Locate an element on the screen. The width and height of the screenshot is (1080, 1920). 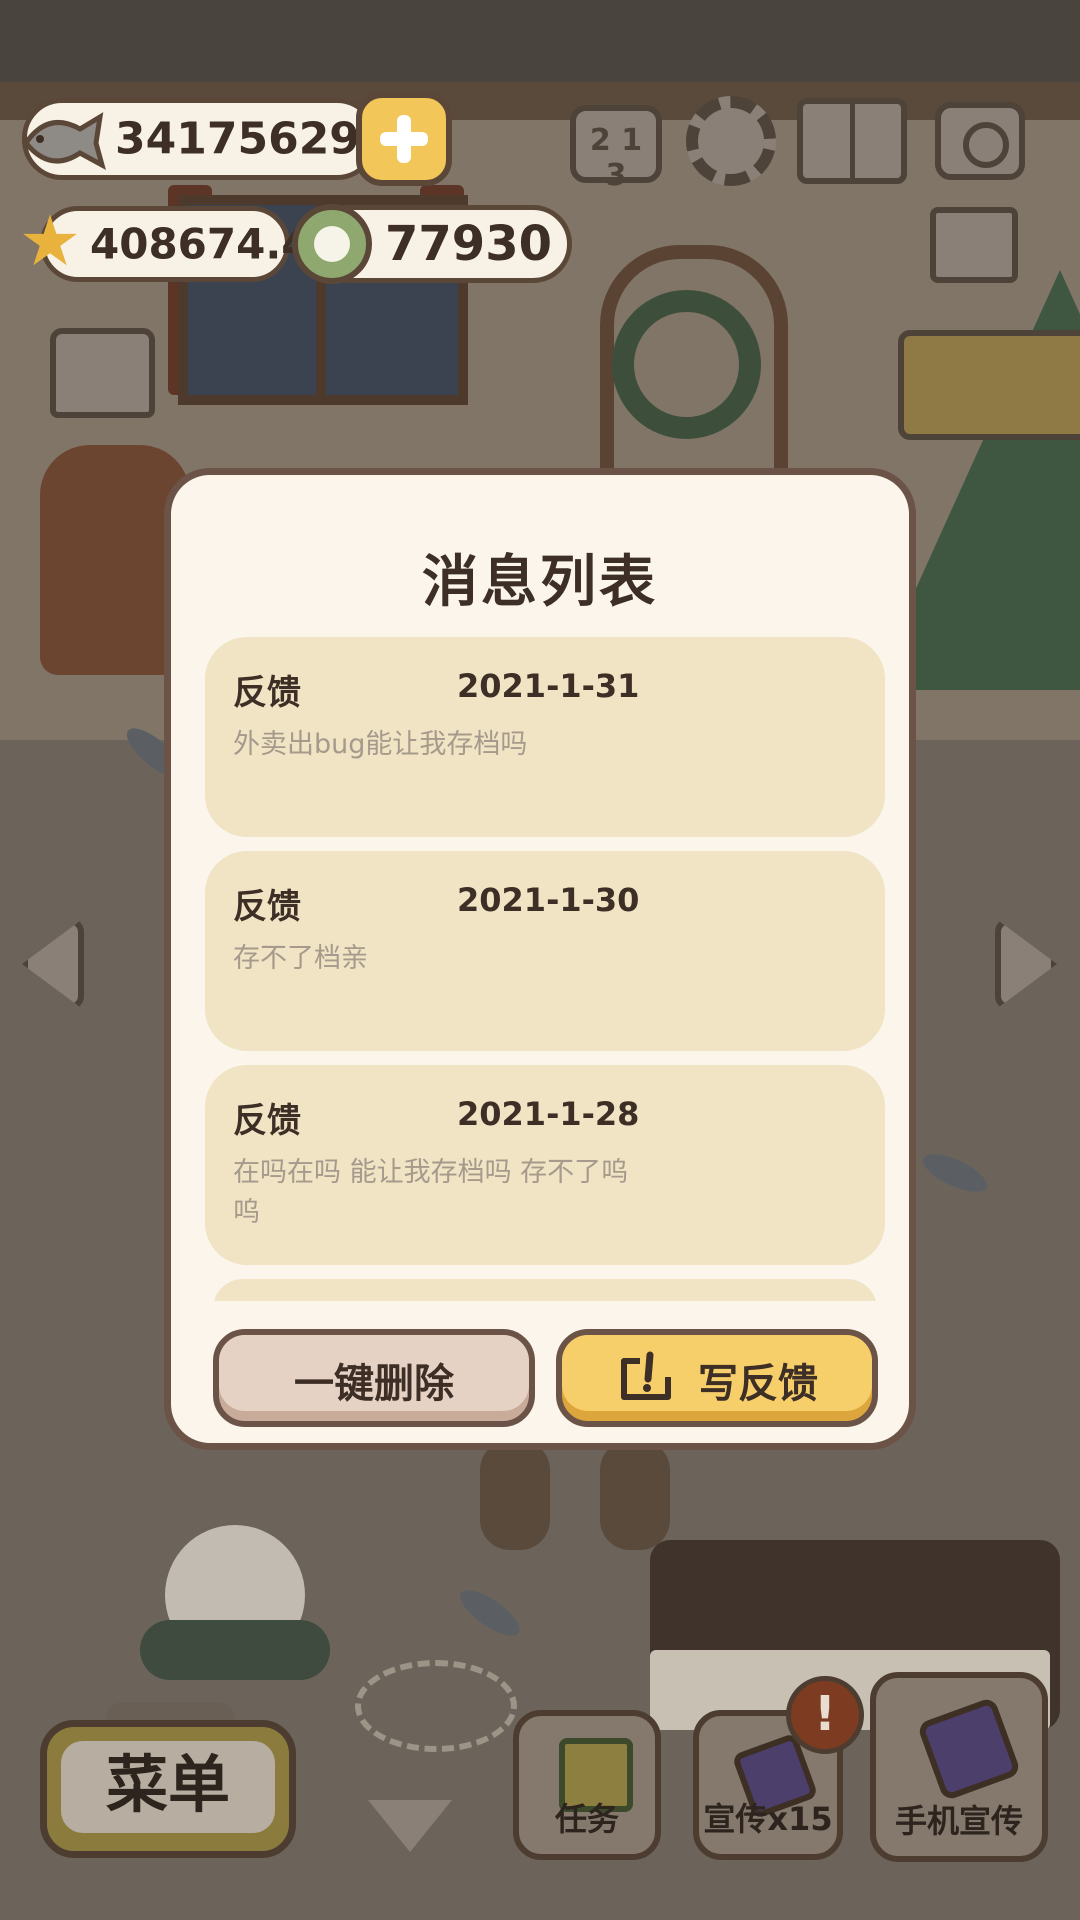
ceiling is located at coordinates (540, 45).